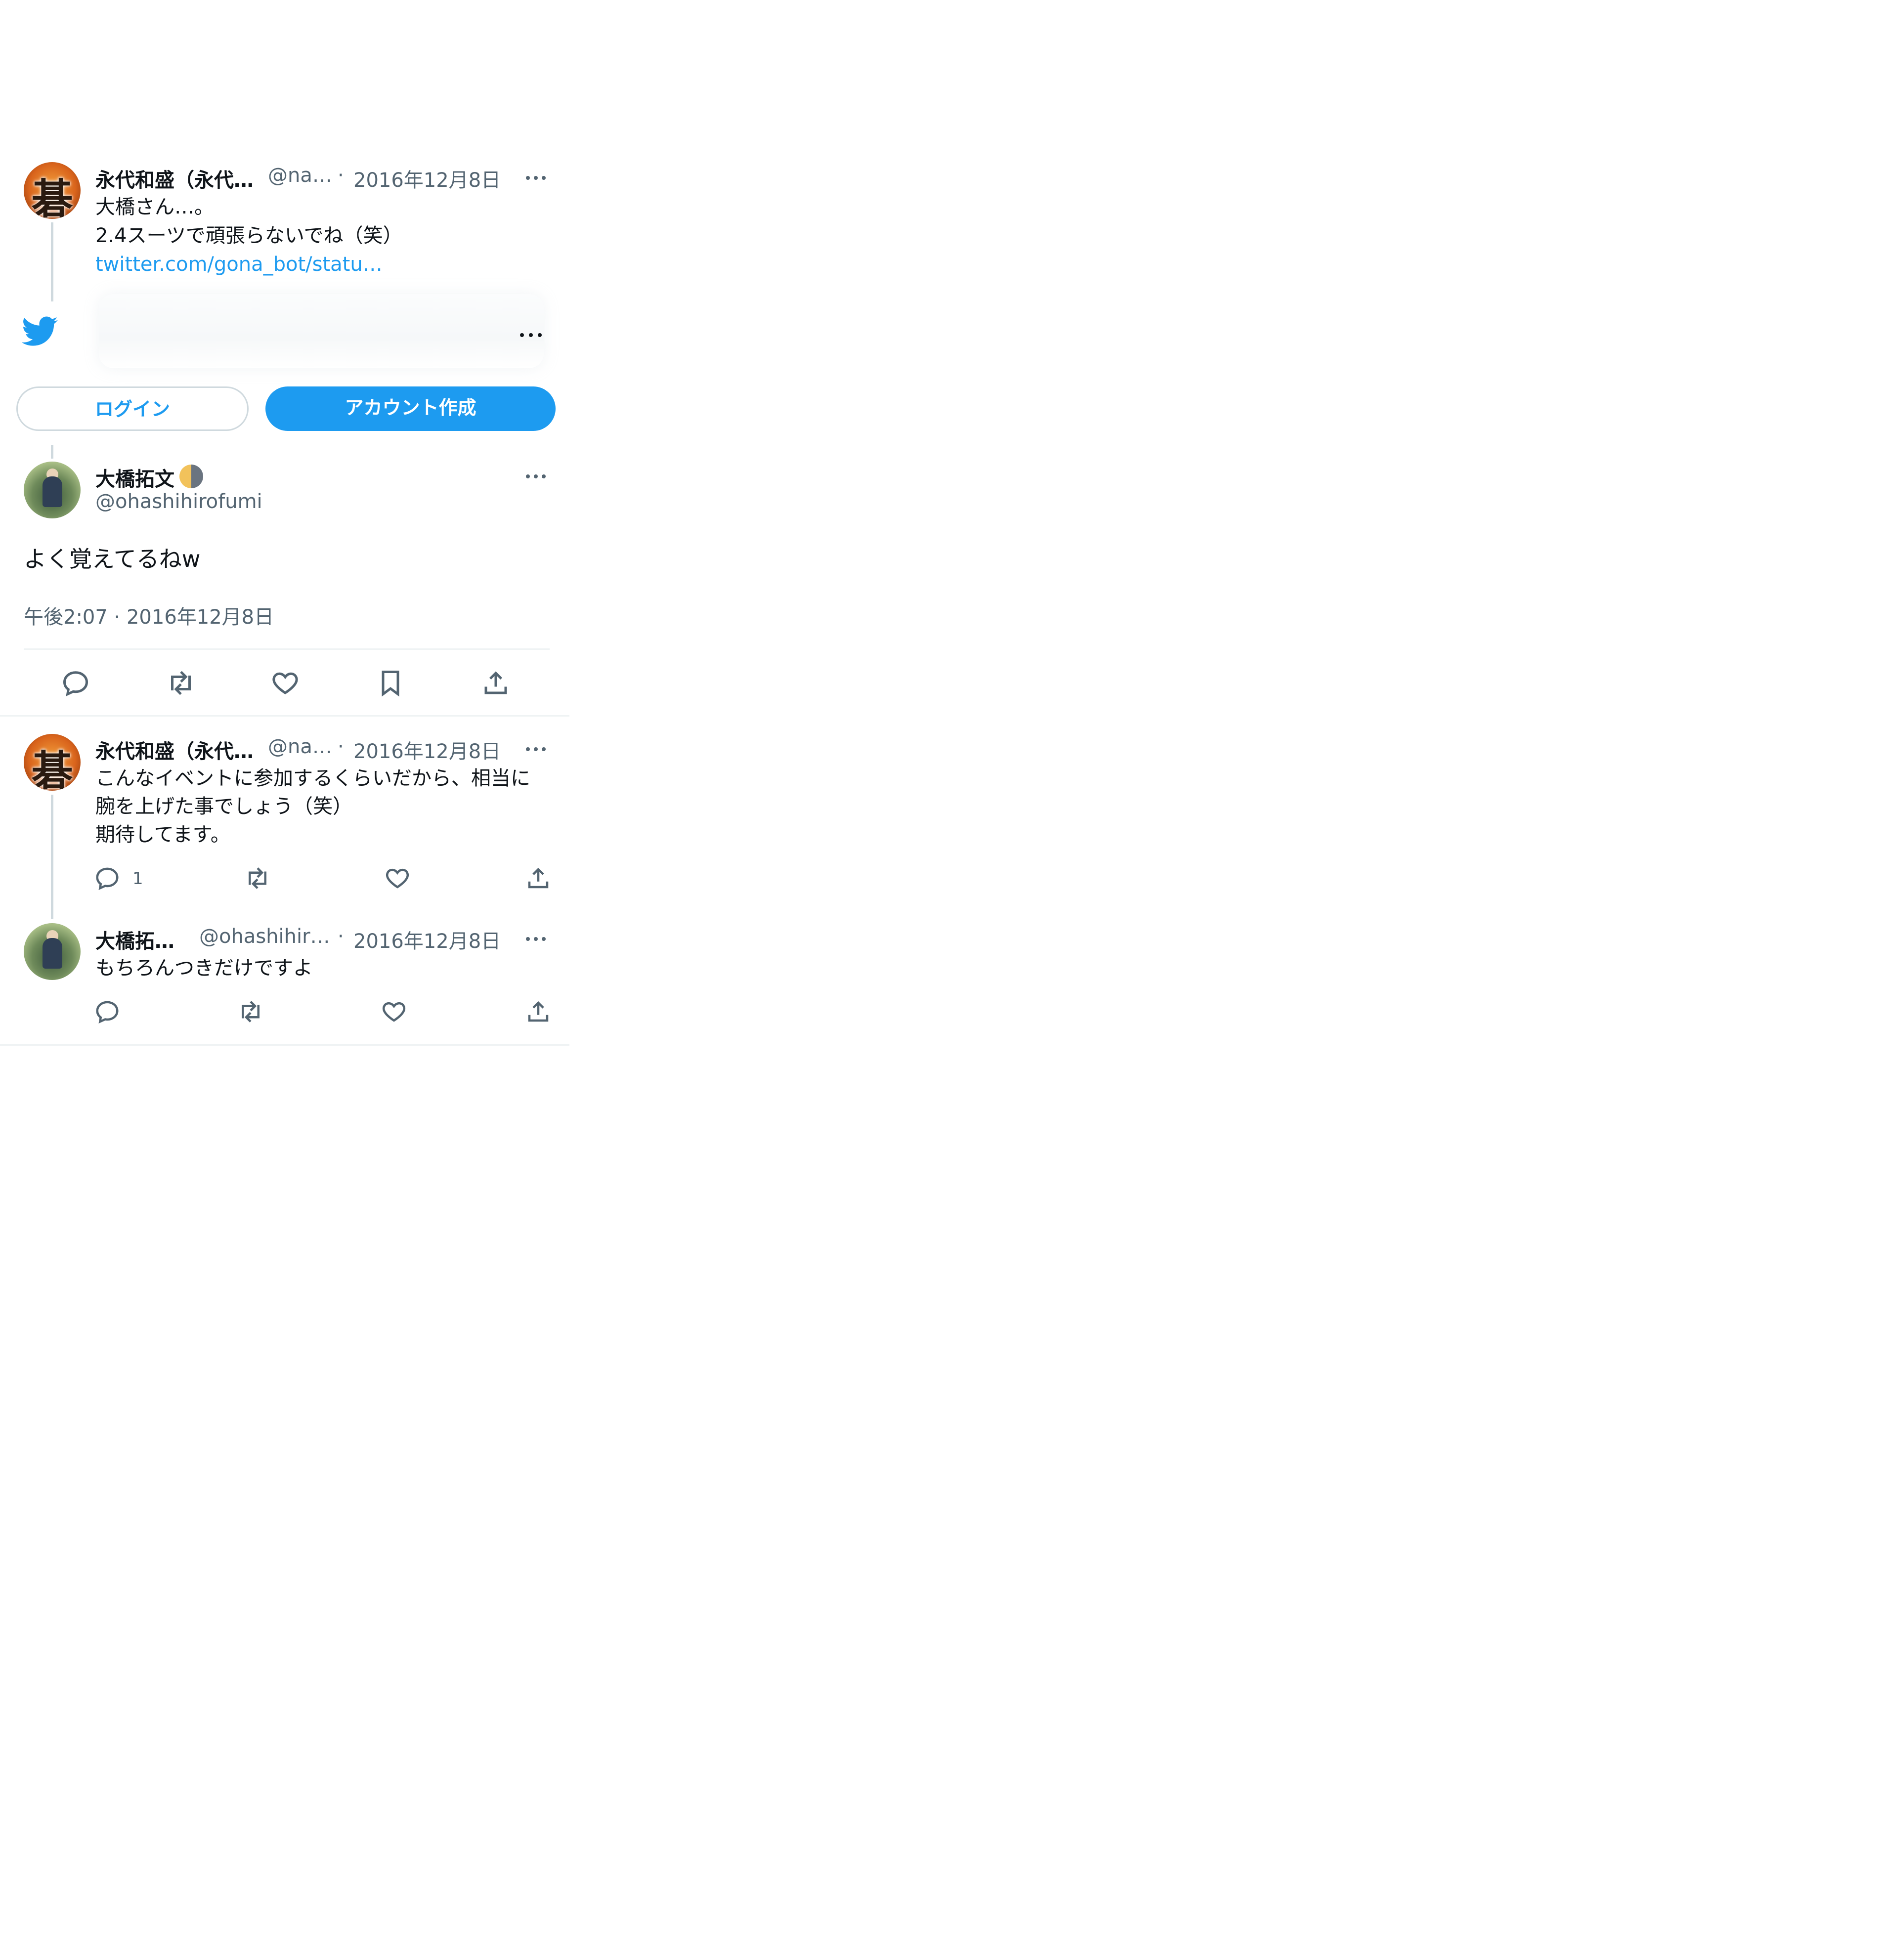 The width and height of the screenshot is (1904, 1960). I want to click on tweet-text: もちろんつきだけですよ, so click(204, 969).